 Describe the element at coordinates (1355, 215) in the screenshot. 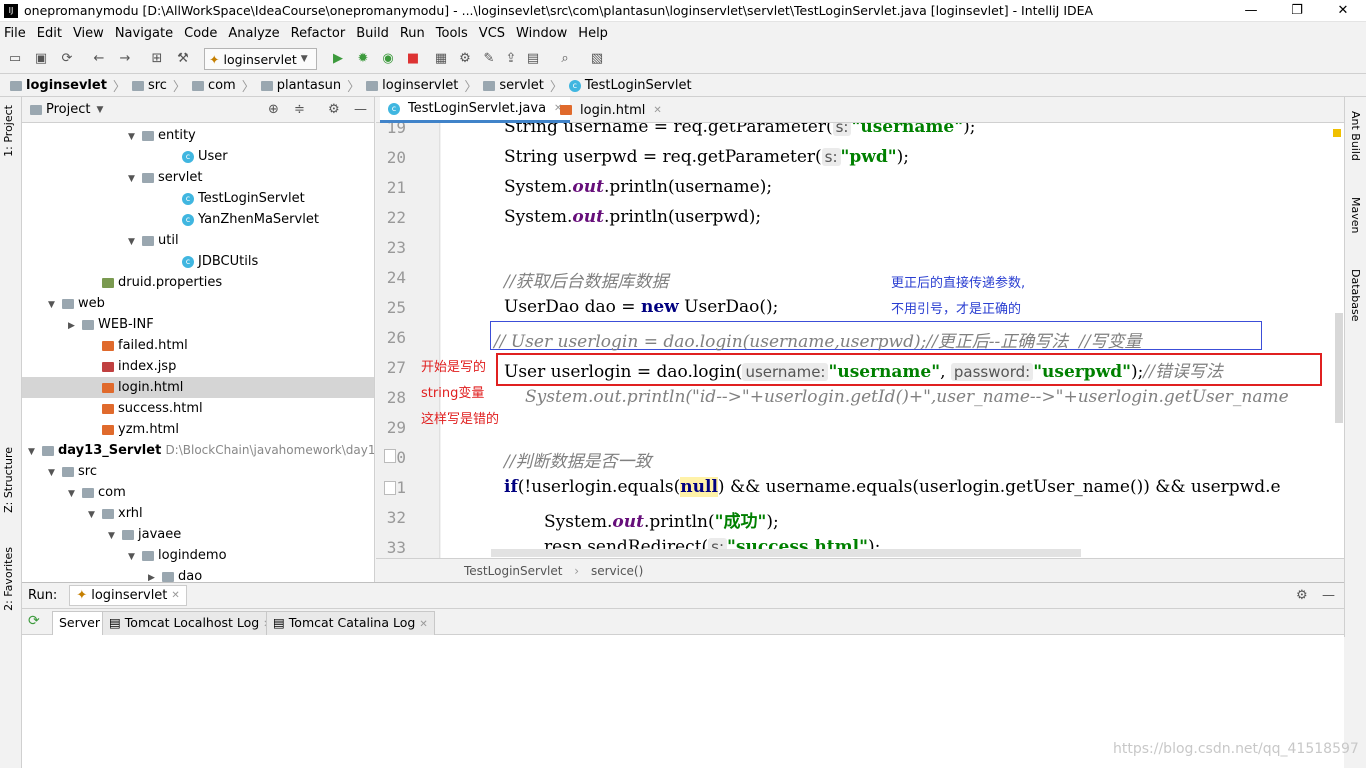

I see `tab-maven: Maven` at that location.